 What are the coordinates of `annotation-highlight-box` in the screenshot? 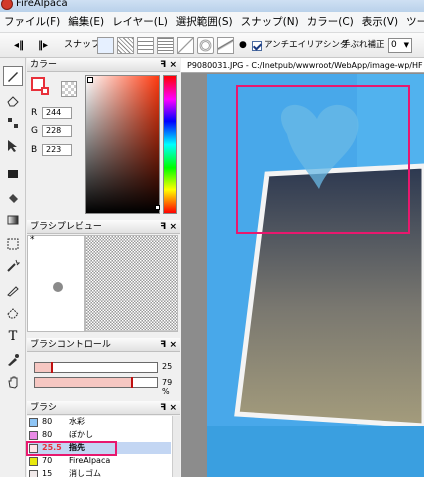 It's located at (323, 159).